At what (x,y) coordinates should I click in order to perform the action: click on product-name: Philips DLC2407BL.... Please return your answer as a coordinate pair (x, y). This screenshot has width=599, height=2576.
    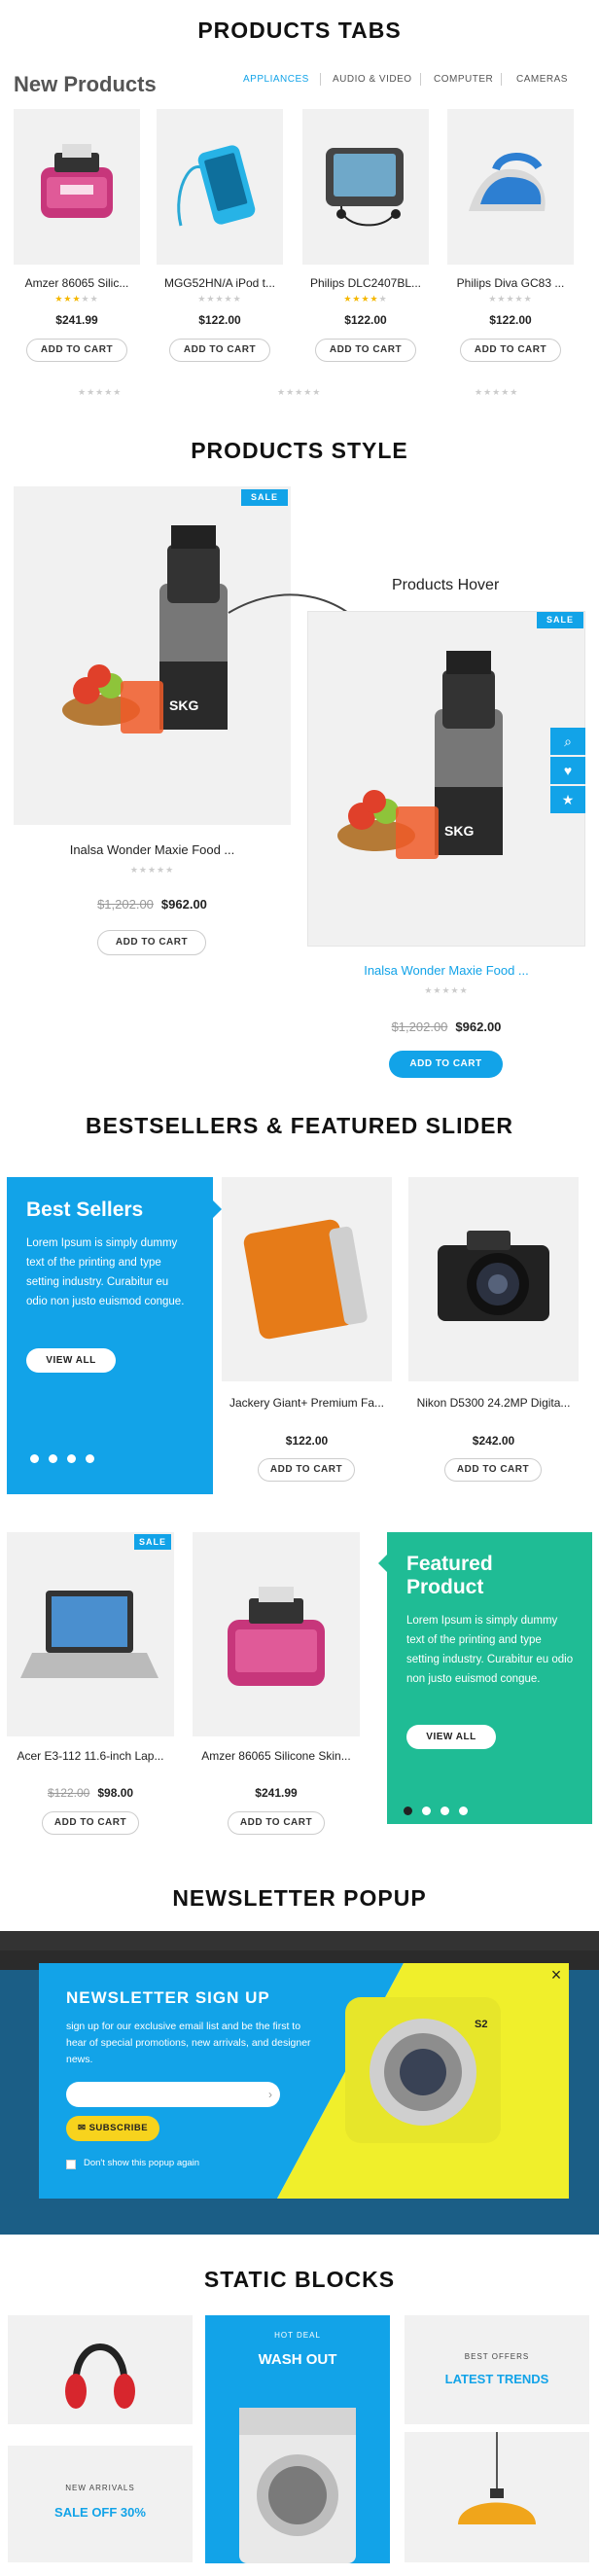
    Looking at the image, I should click on (365, 283).